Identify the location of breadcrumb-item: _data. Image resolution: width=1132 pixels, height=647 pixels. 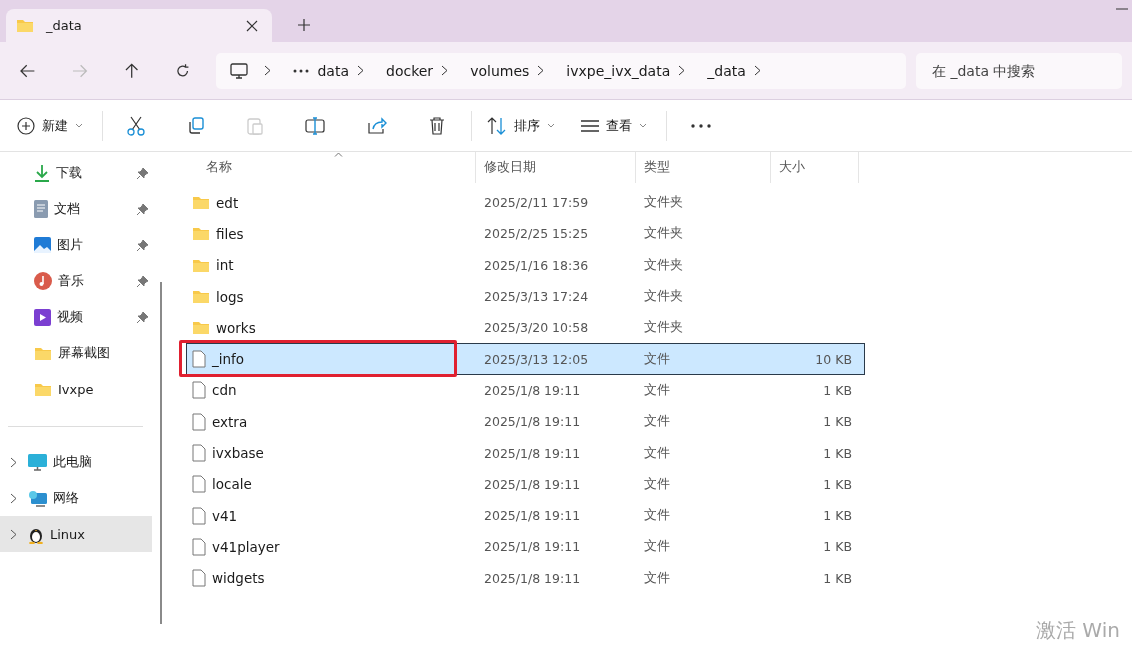
(726, 70).